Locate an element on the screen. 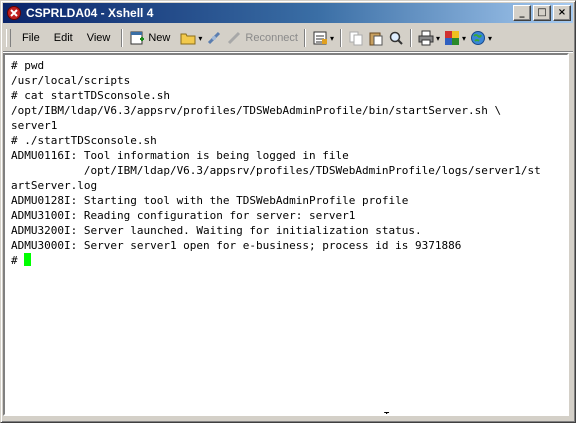 This screenshot has height=423, width=576. terminal-line: artServer.log is located at coordinates (54, 185).